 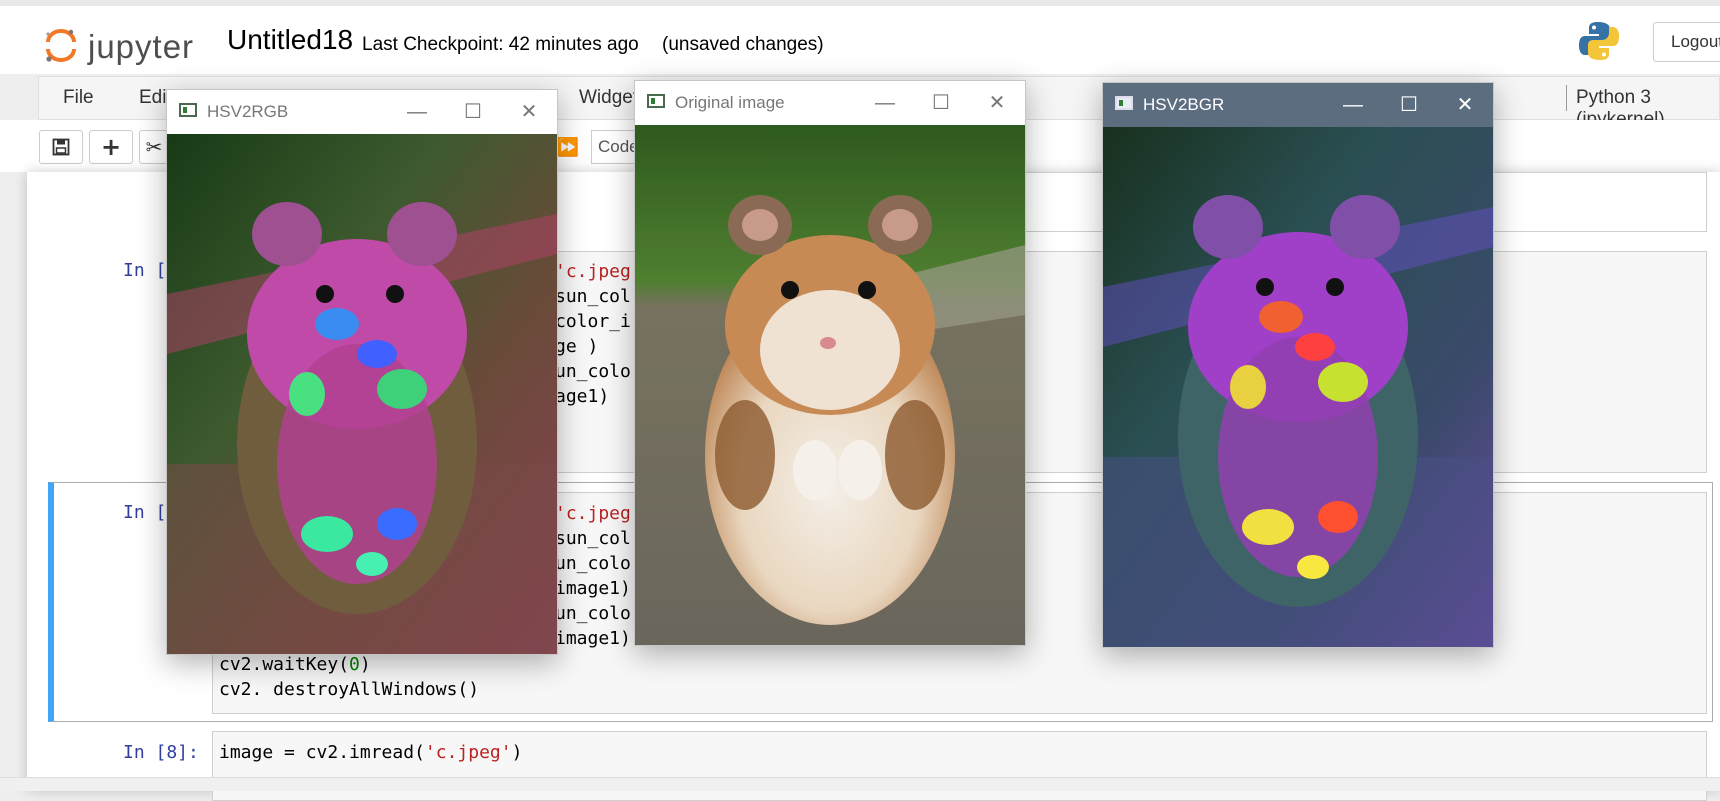 What do you see at coordinates (161, 752) in the screenshot?
I see `cell-prompt: In [8]:` at bounding box center [161, 752].